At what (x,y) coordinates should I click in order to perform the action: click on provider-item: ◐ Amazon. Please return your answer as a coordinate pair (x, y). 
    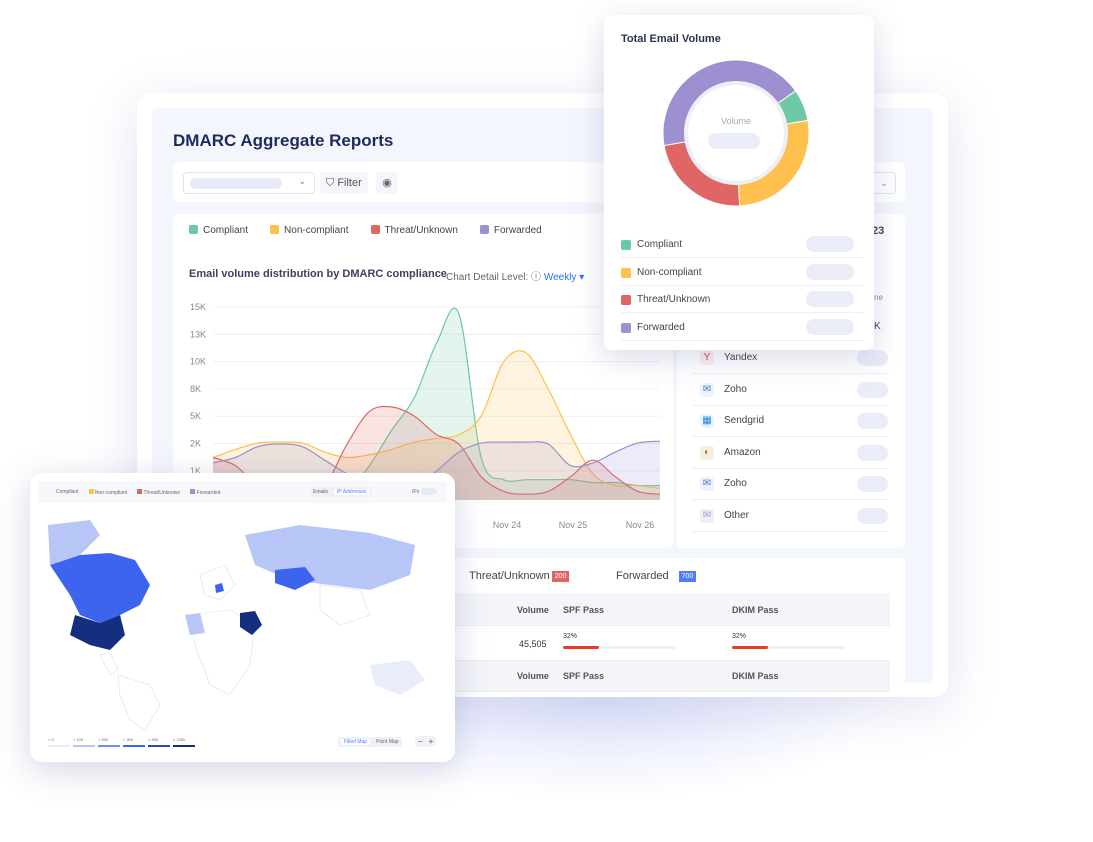
    Looking at the image, I should click on (790, 453).